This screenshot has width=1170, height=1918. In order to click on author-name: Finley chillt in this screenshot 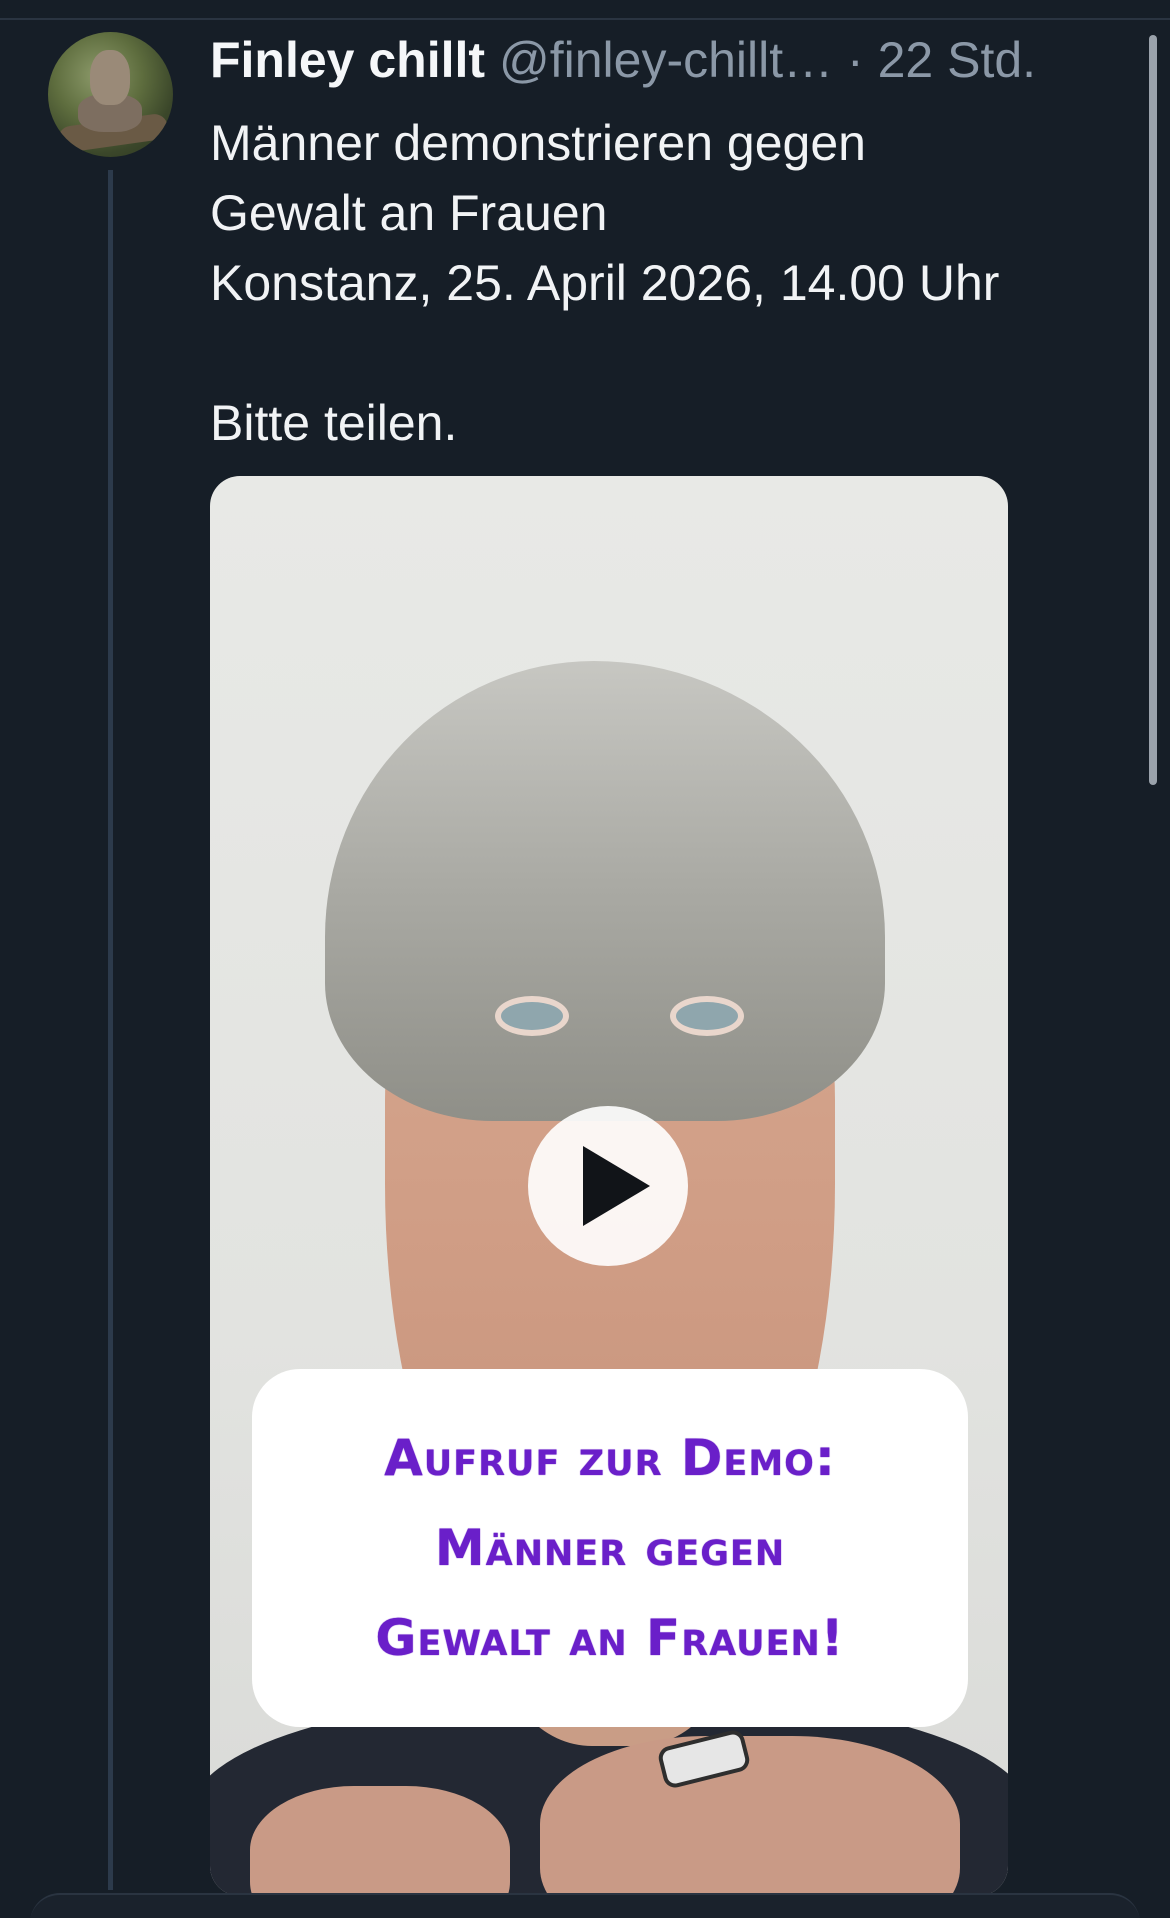, I will do `click(347, 60)`.